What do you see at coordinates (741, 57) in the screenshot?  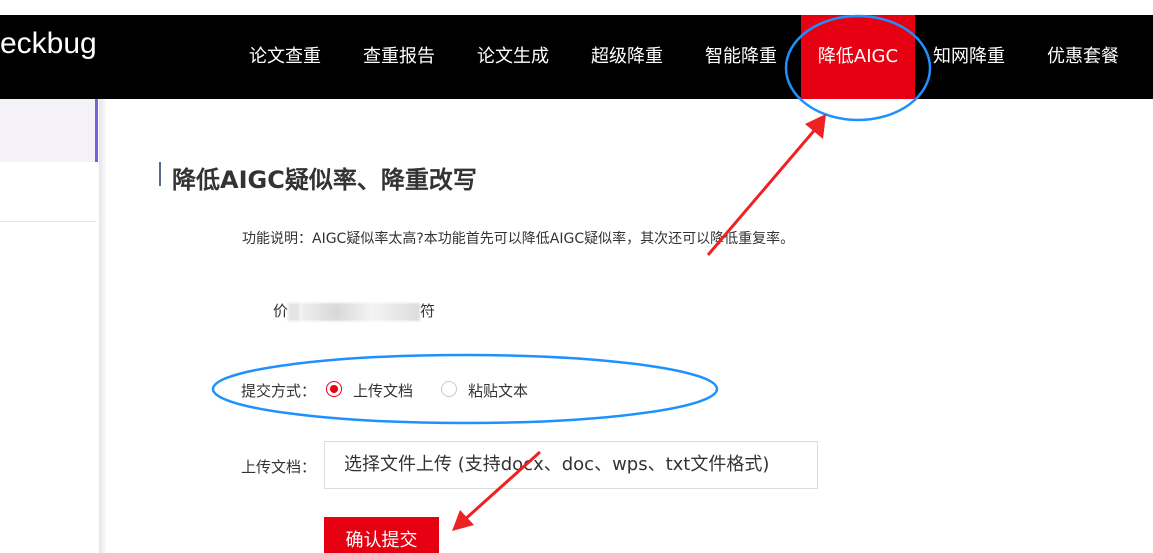 I see `nav-zhineng-jiangchong: 智能降重` at bounding box center [741, 57].